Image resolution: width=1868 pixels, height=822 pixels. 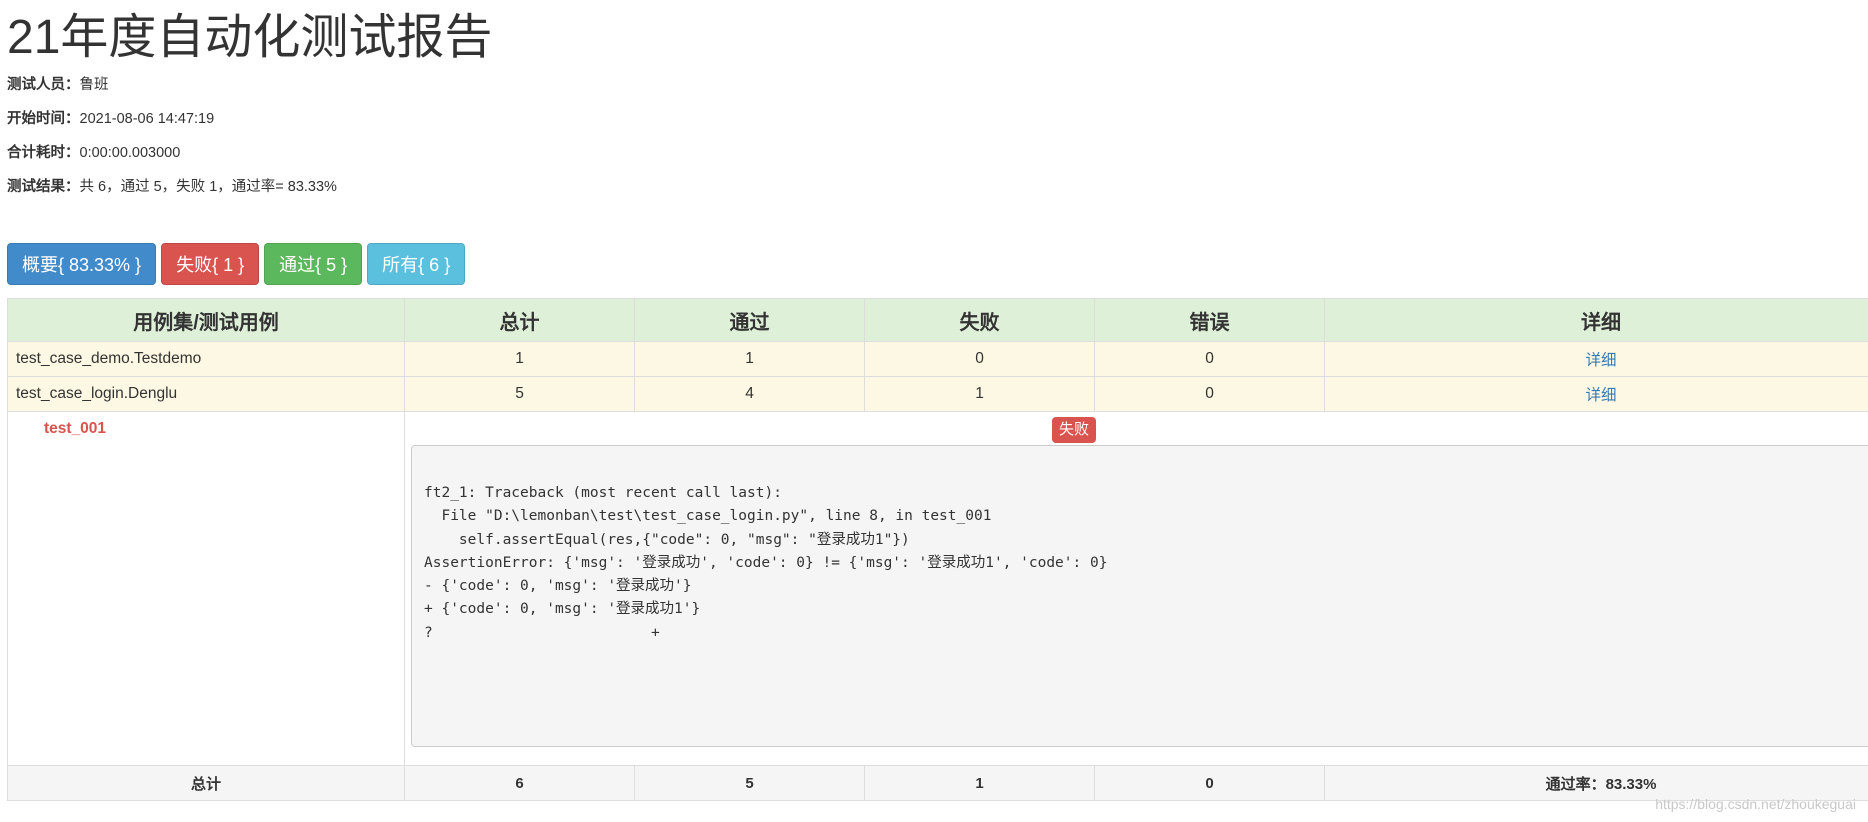 What do you see at coordinates (94, 85) in the screenshot?
I see `tester-value: 鲁班` at bounding box center [94, 85].